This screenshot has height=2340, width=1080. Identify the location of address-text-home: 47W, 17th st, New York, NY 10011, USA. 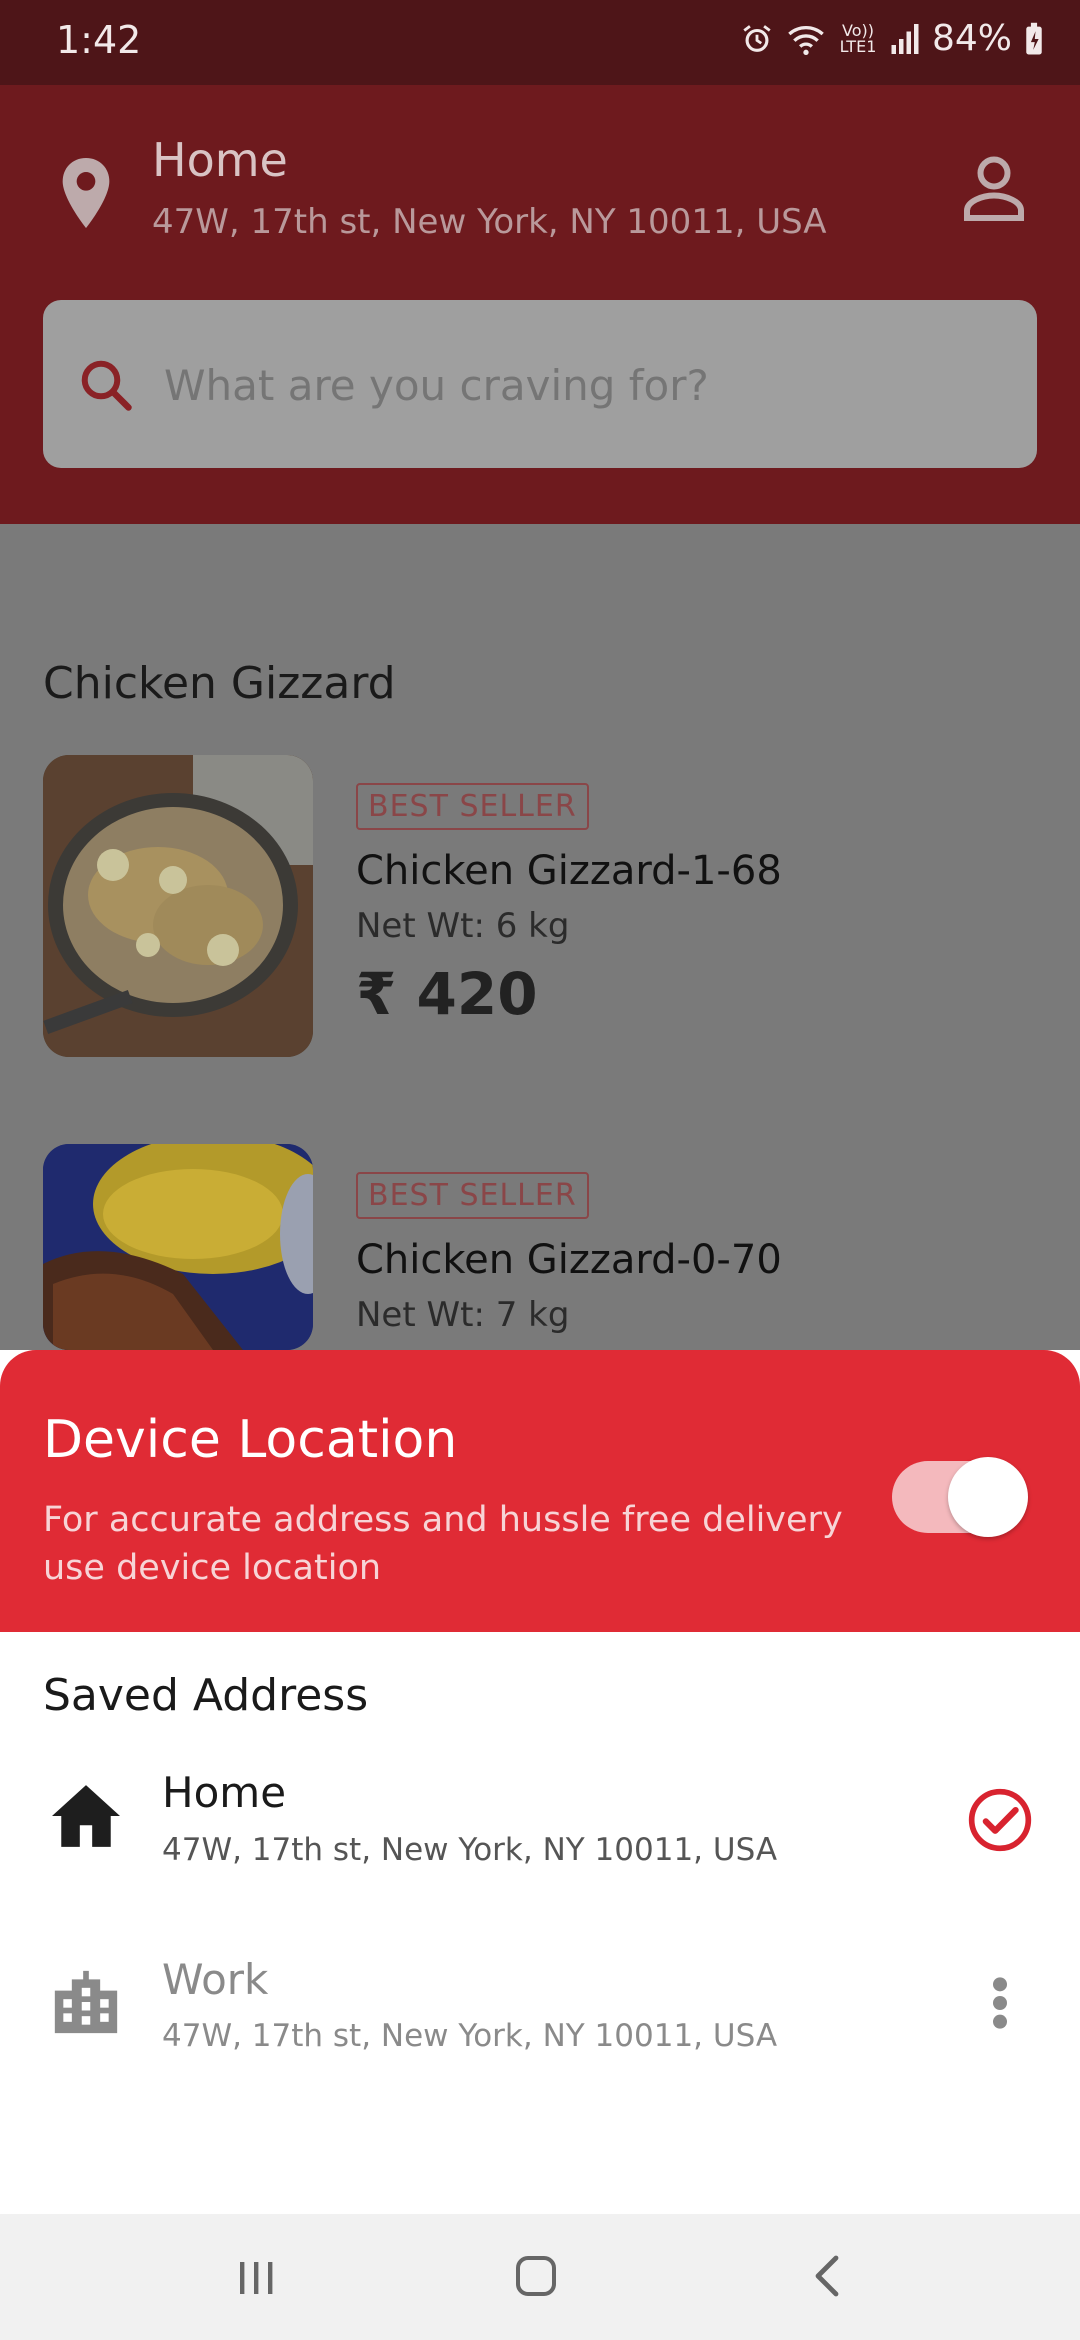
(469, 1850).